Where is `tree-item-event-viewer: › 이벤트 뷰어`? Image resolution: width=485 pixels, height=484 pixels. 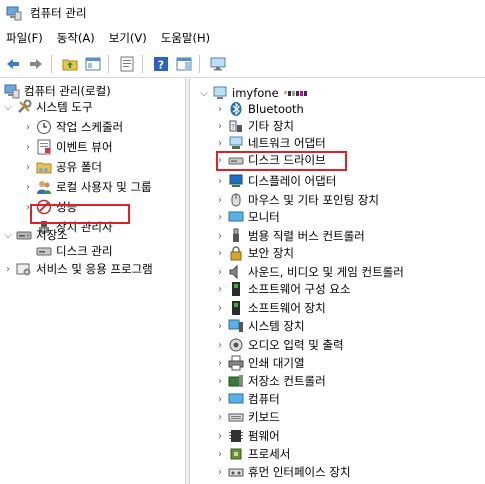 tree-item-event-viewer: › 이벤트 뷰어 is located at coordinates (67, 147).